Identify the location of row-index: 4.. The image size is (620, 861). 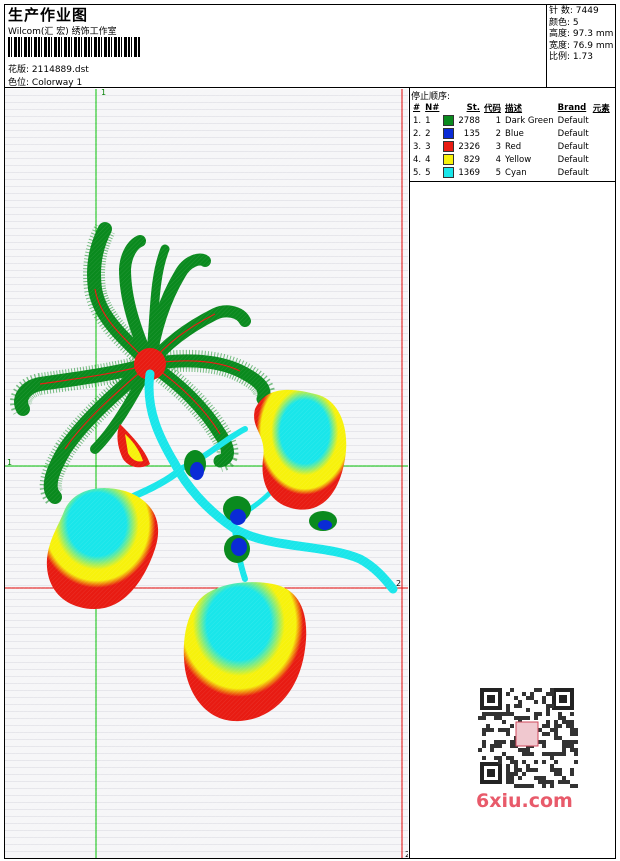
(417, 159).